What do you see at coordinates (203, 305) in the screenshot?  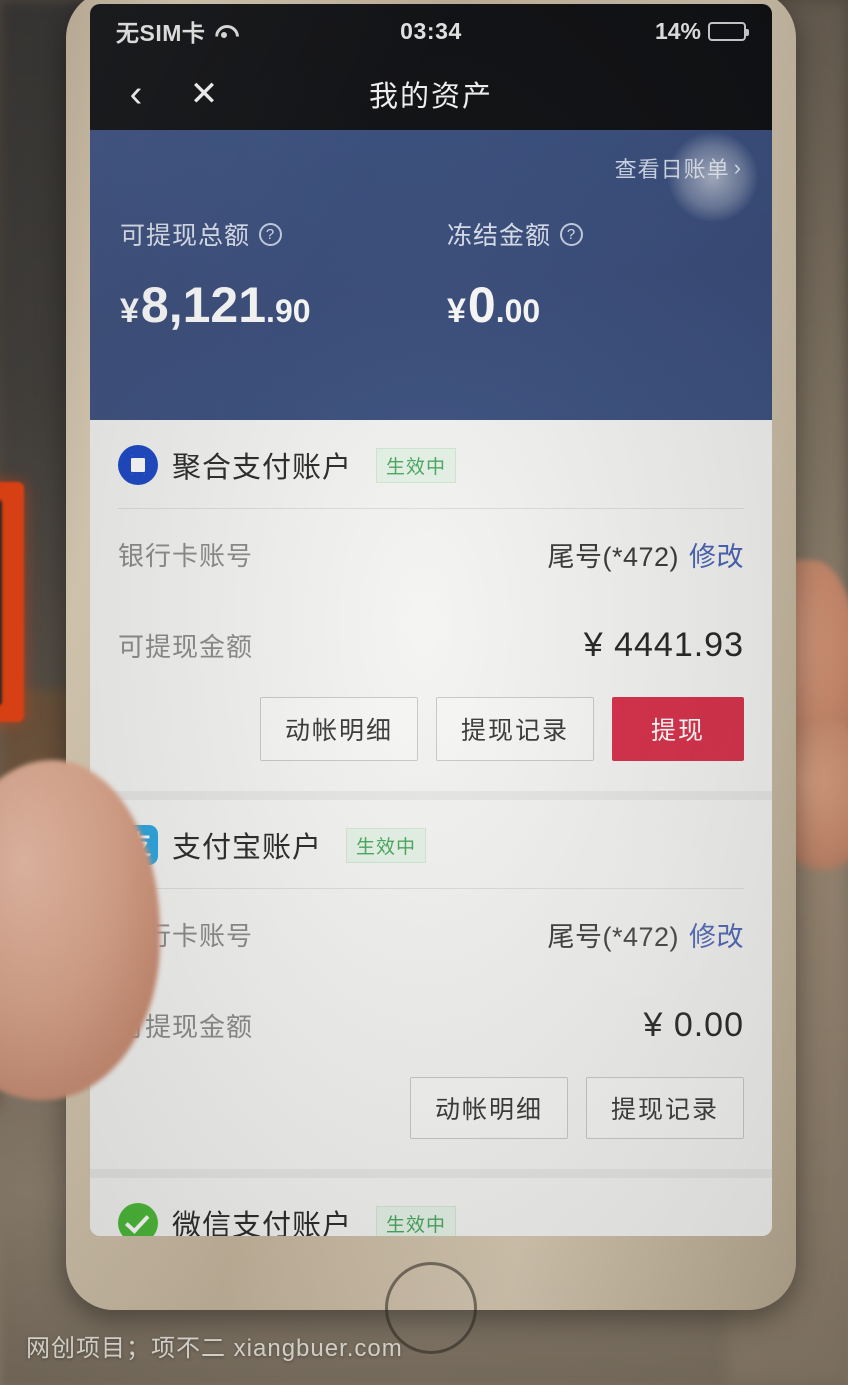 I see `amount-integer: 8,121` at bounding box center [203, 305].